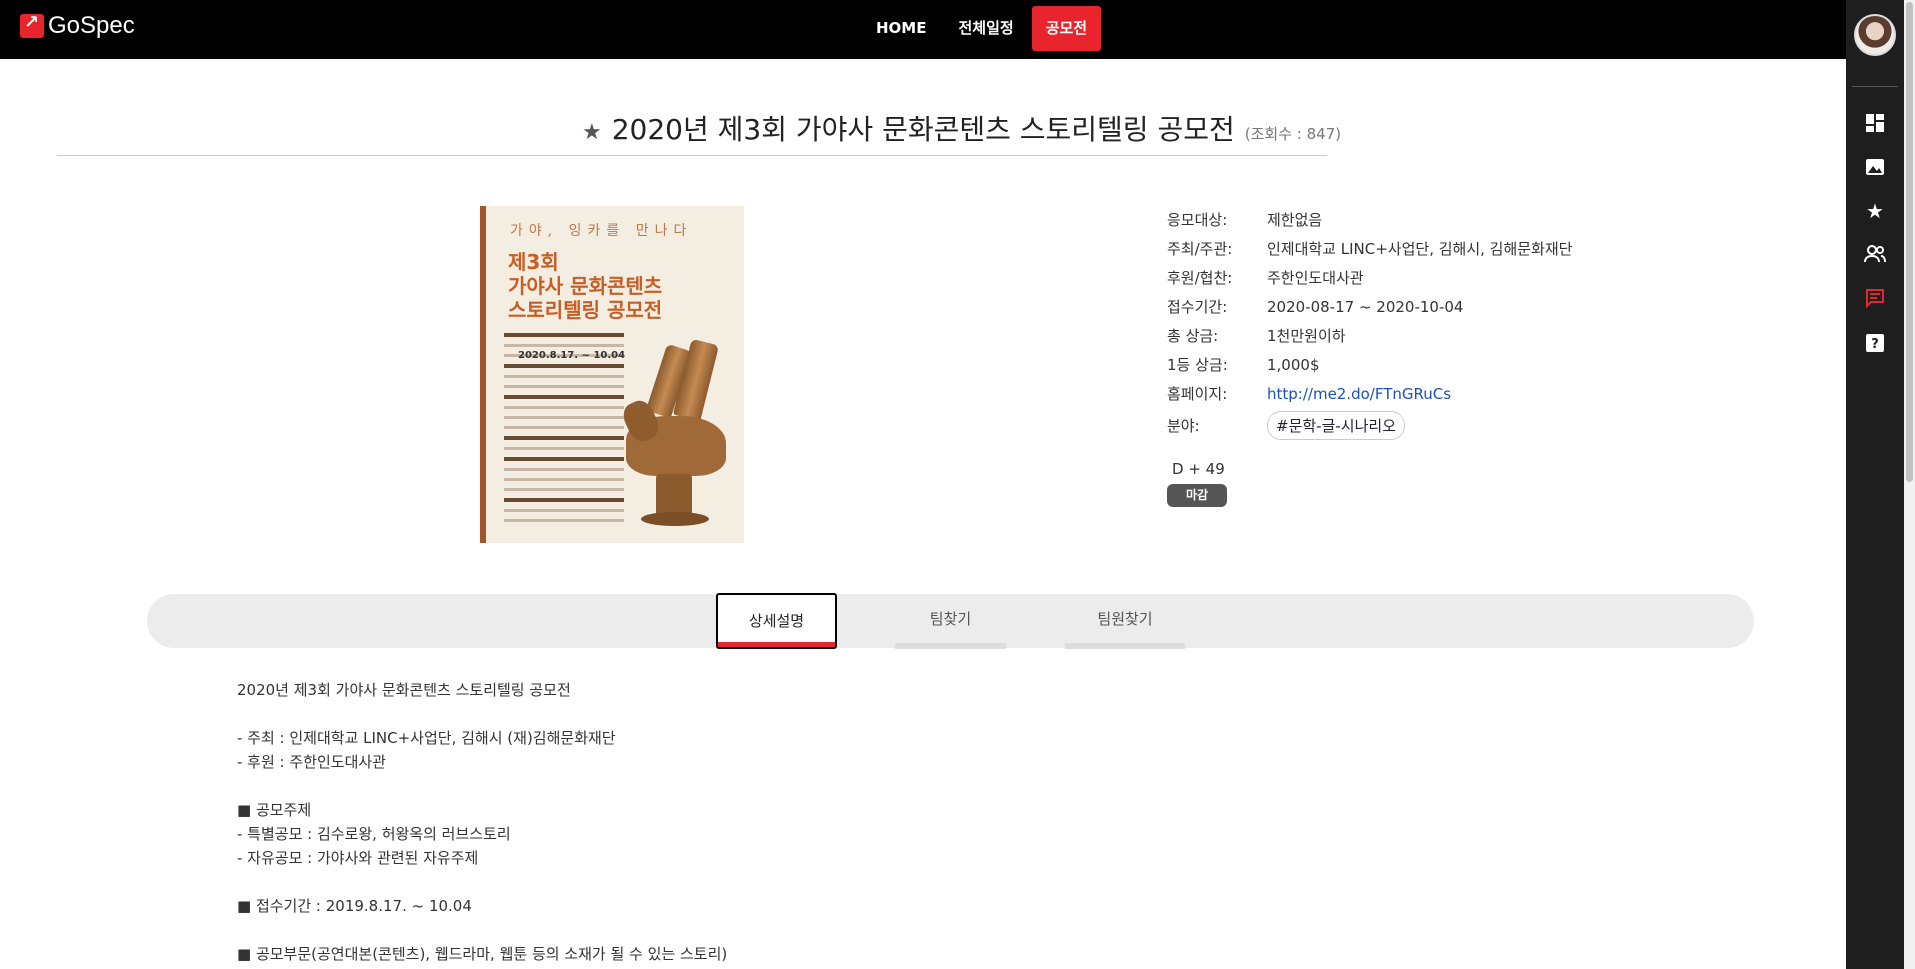 The width and height of the screenshot is (1915, 969). Describe the element at coordinates (1200, 249) in the screenshot. I see `info-label: 주최/주관:` at that location.